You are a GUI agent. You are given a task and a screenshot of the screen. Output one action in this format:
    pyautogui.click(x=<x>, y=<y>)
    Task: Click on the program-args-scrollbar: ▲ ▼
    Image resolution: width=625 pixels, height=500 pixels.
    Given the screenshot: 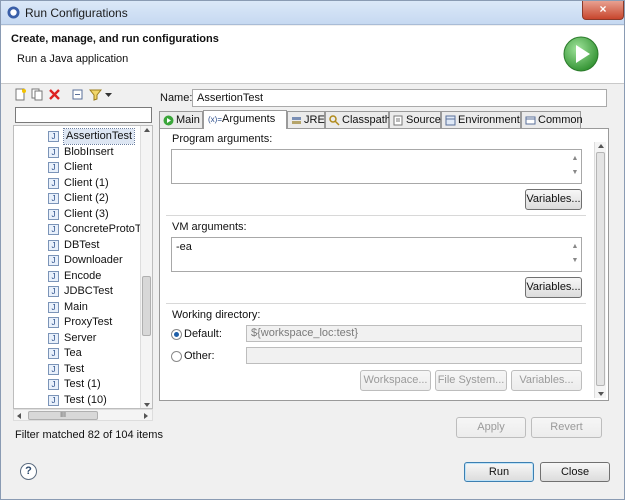 What is the action you would take?
    pyautogui.click(x=575, y=166)
    